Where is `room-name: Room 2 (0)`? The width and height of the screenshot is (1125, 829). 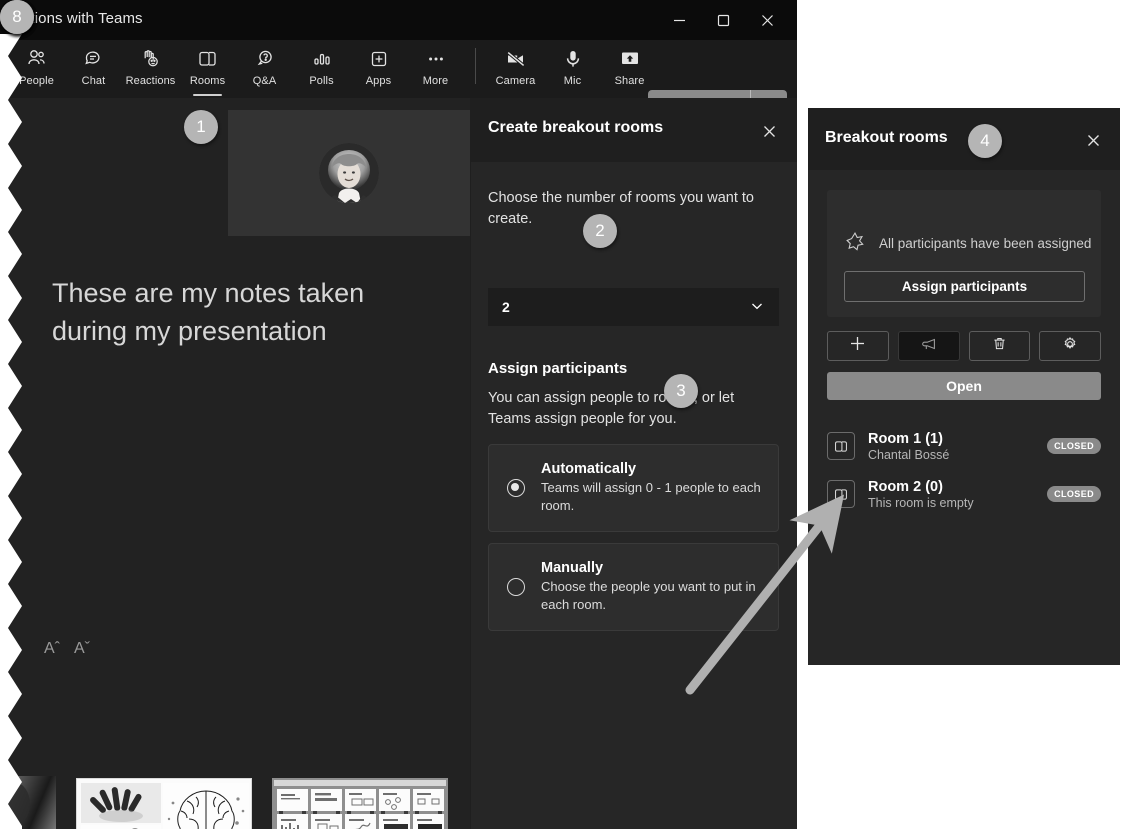
room-name: Room 2 (0) is located at coordinates (905, 486).